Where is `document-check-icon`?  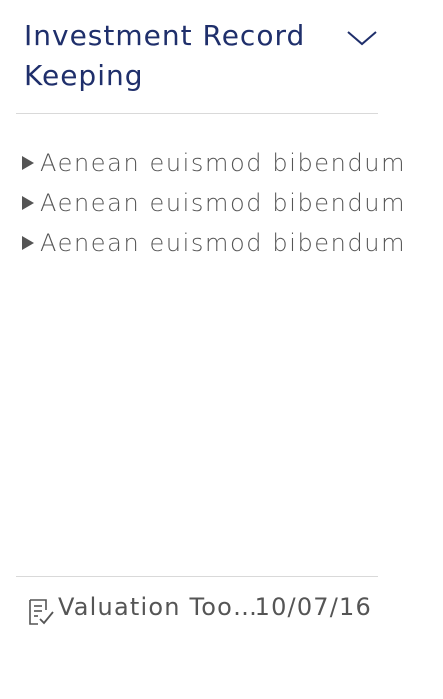
document-check-icon is located at coordinates (41, 612).